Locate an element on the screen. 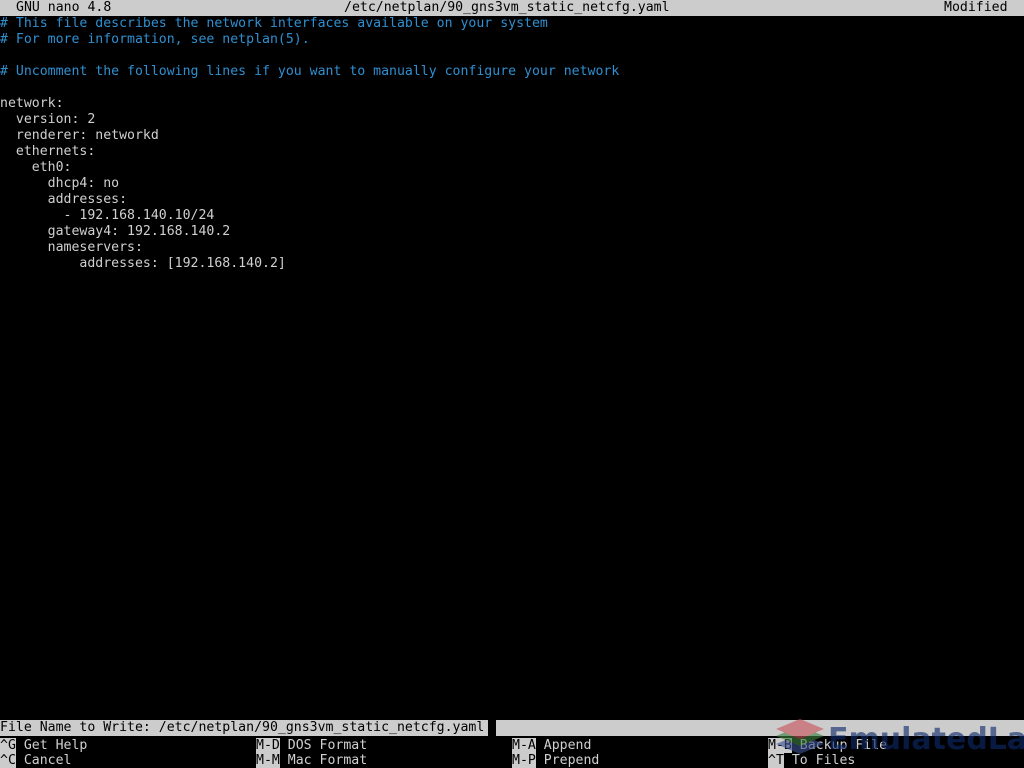 Image resolution: width=1024 pixels, height=768 pixels. editor-line: eth0: is located at coordinates (36, 167).